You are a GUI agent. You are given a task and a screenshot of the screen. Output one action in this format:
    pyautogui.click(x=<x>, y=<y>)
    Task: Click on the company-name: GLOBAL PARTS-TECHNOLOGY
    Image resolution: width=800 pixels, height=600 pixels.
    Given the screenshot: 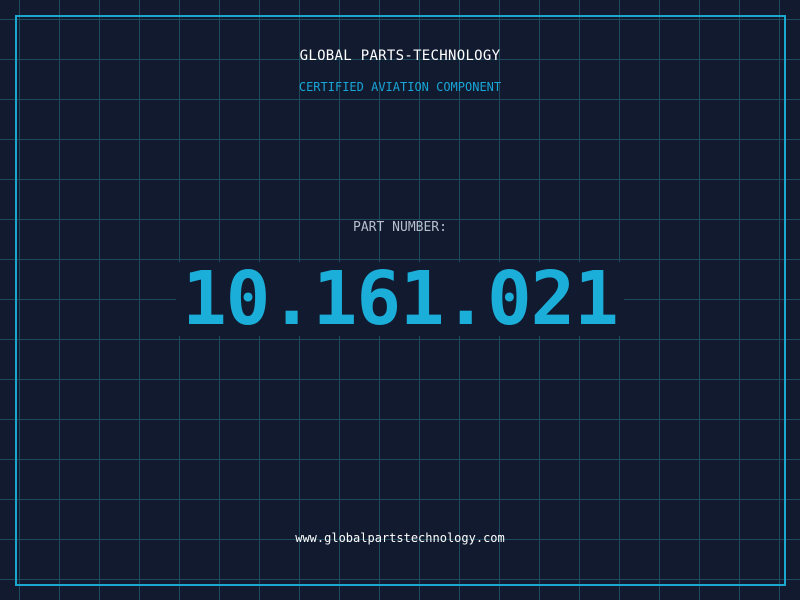 What is the action you would take?
    pyautogui.click(x=400, y=56)
    